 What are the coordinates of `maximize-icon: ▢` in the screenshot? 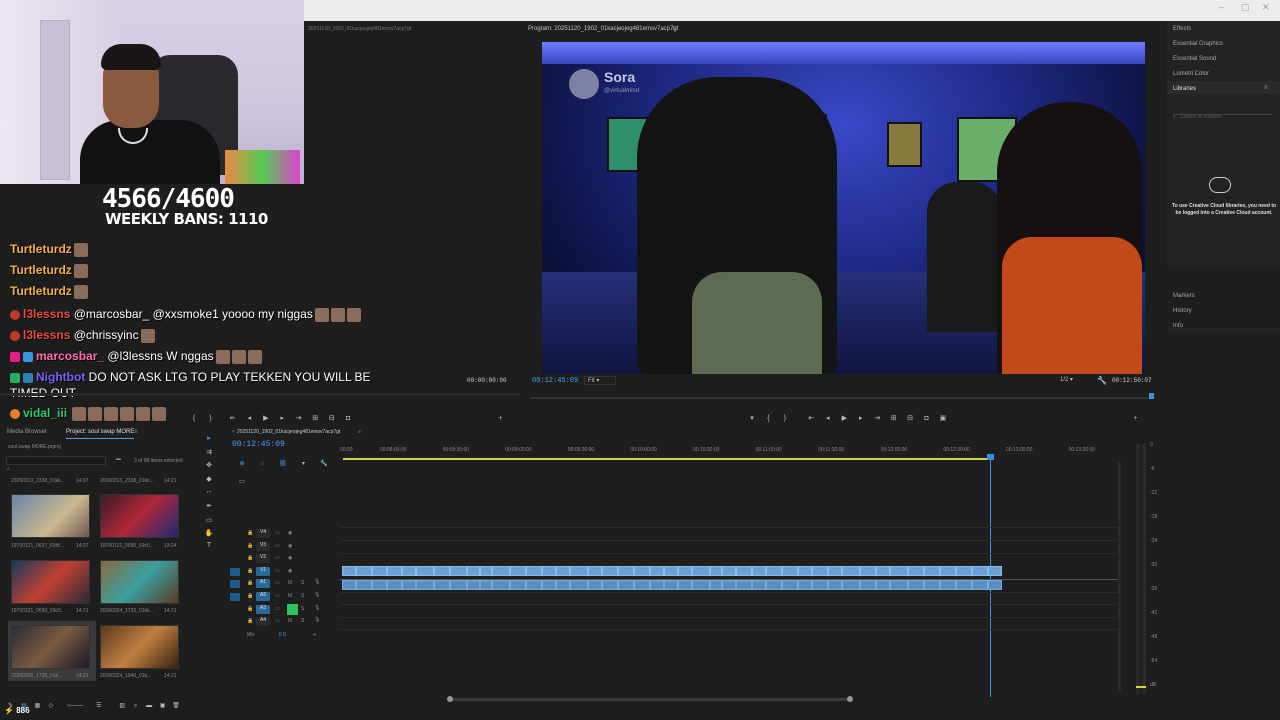 It's located at (1245, 7).